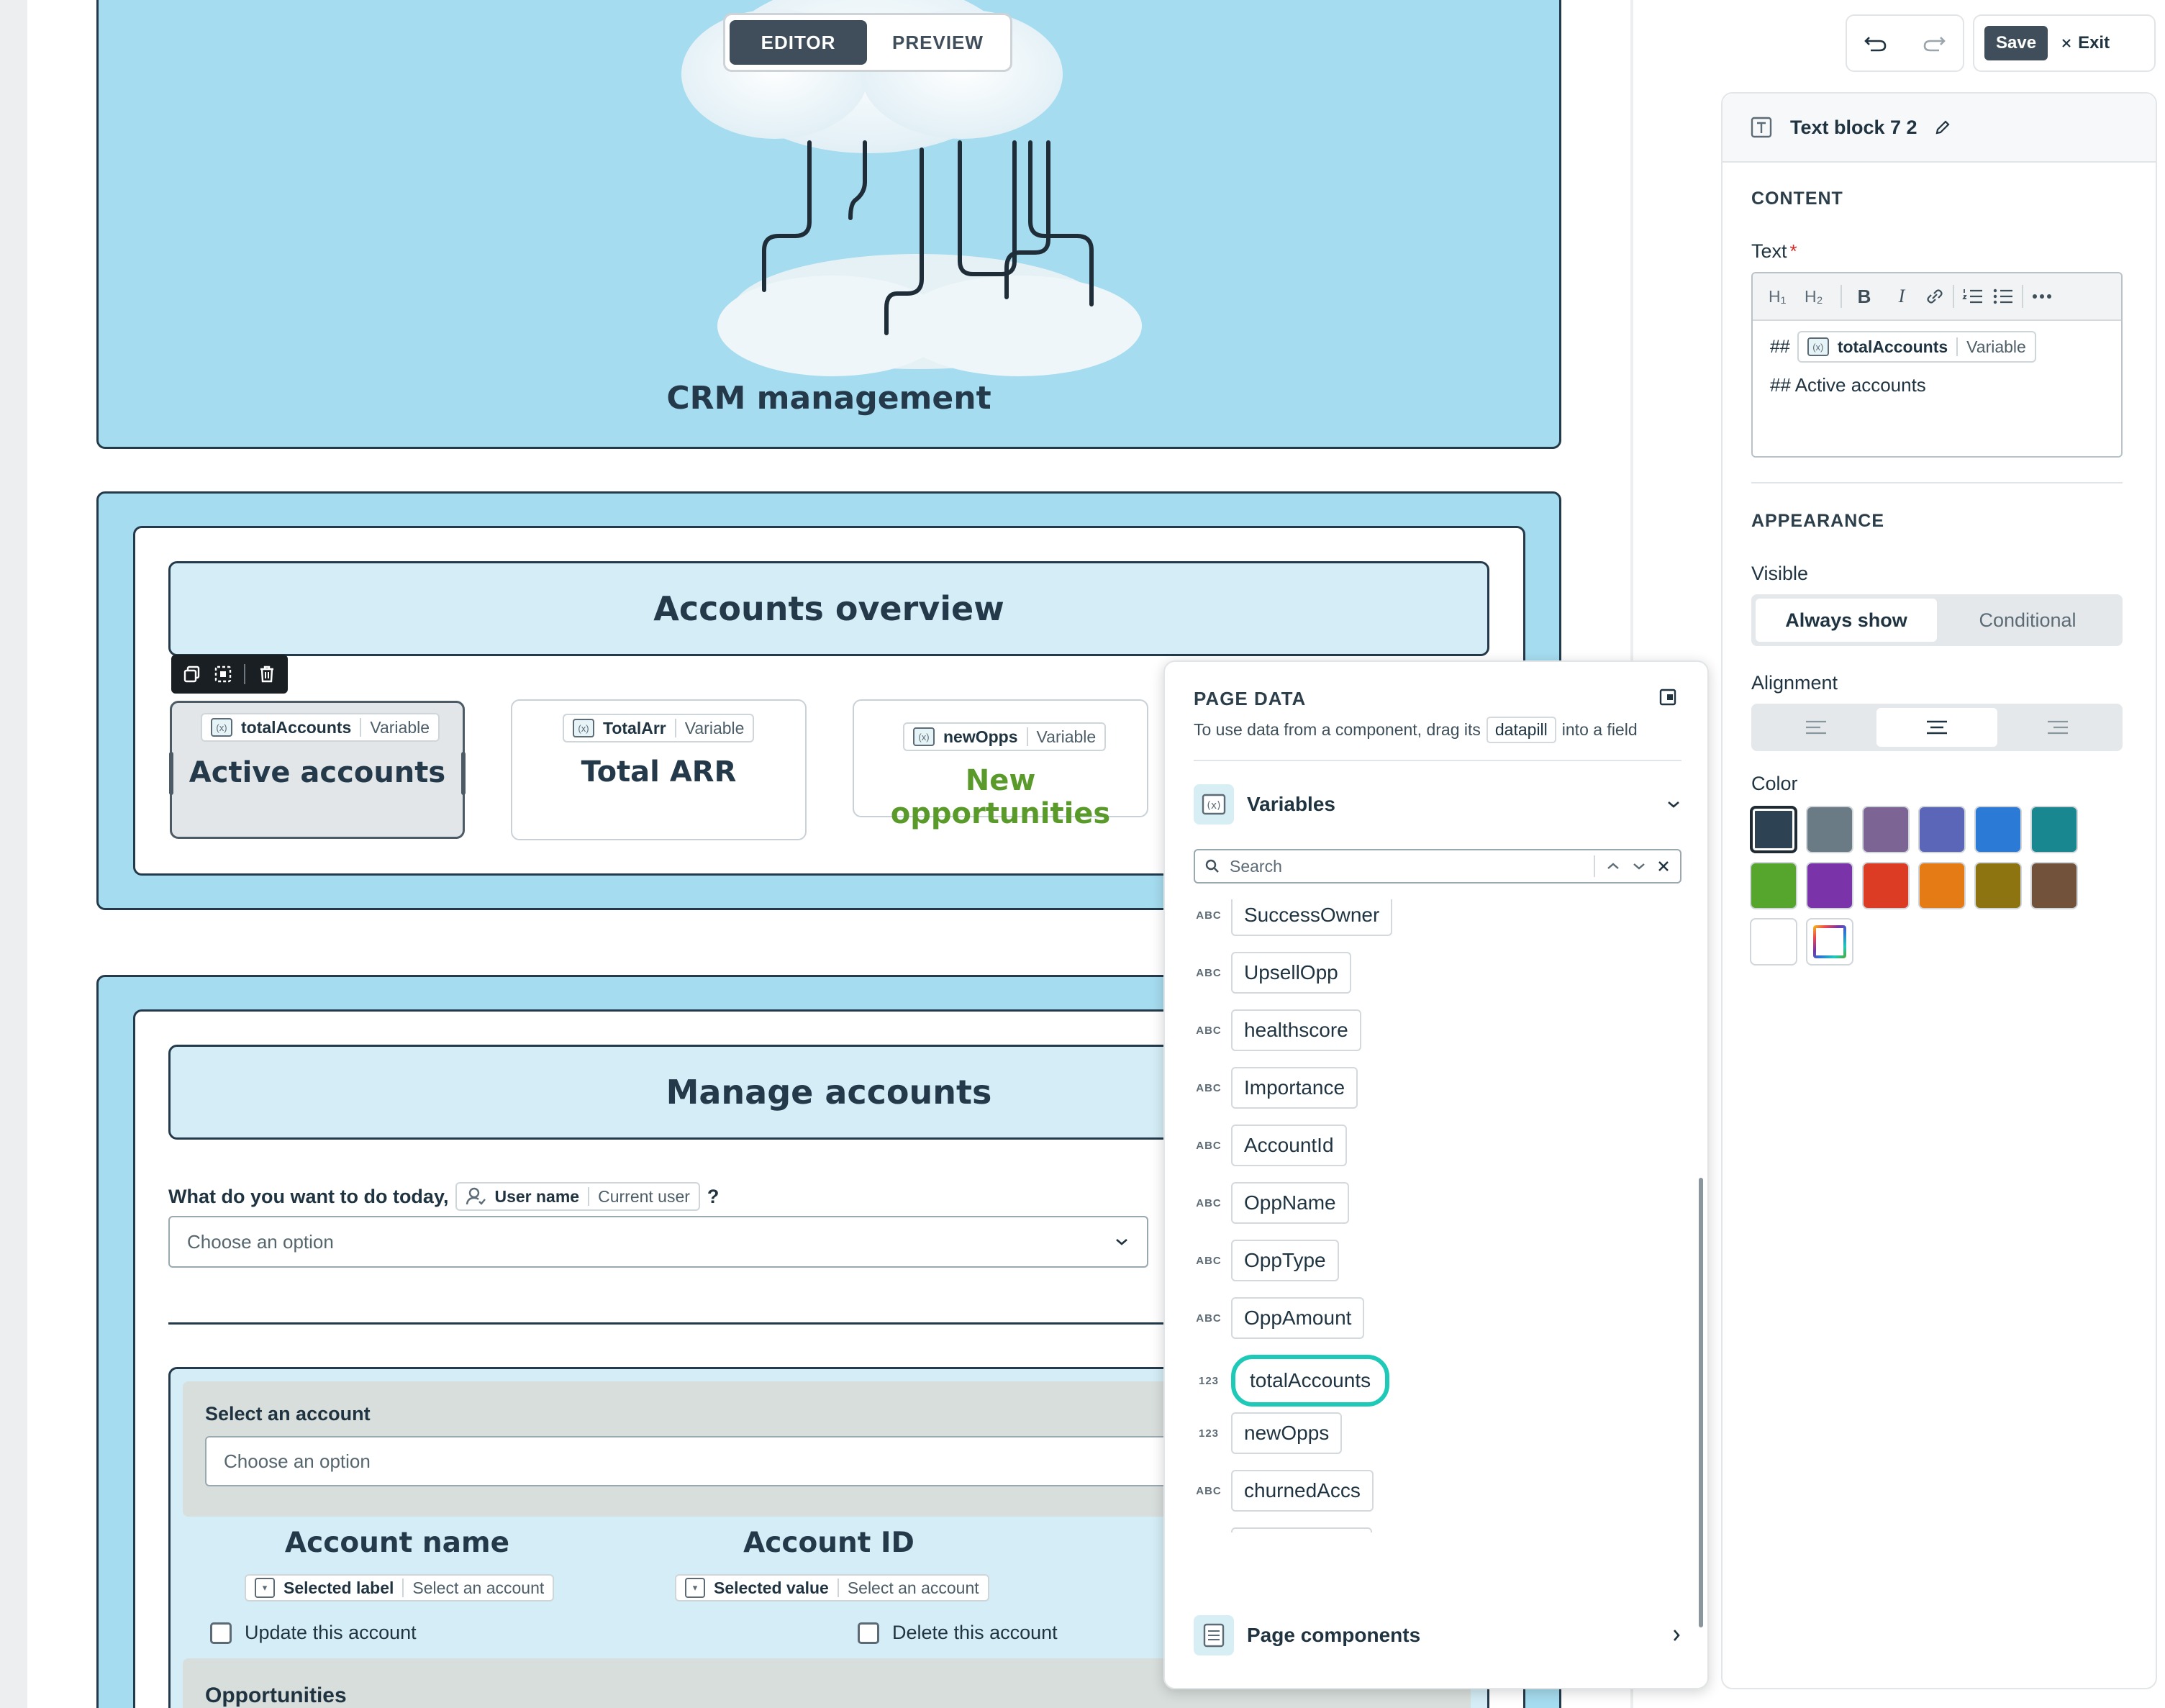 This screenshot has width=2165, height=1708. What do you see at coordinates (1935, 296) in the screenshot?
I see `link-icon` at bounding box center [1935, 296].